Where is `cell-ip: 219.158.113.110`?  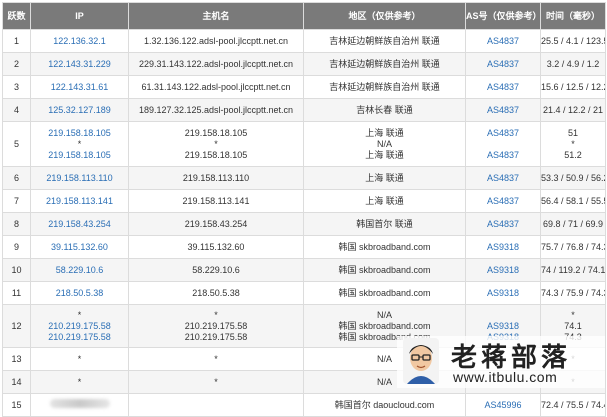
cell-ip: 219.158.113.110 is located at coordinates (79, 178).